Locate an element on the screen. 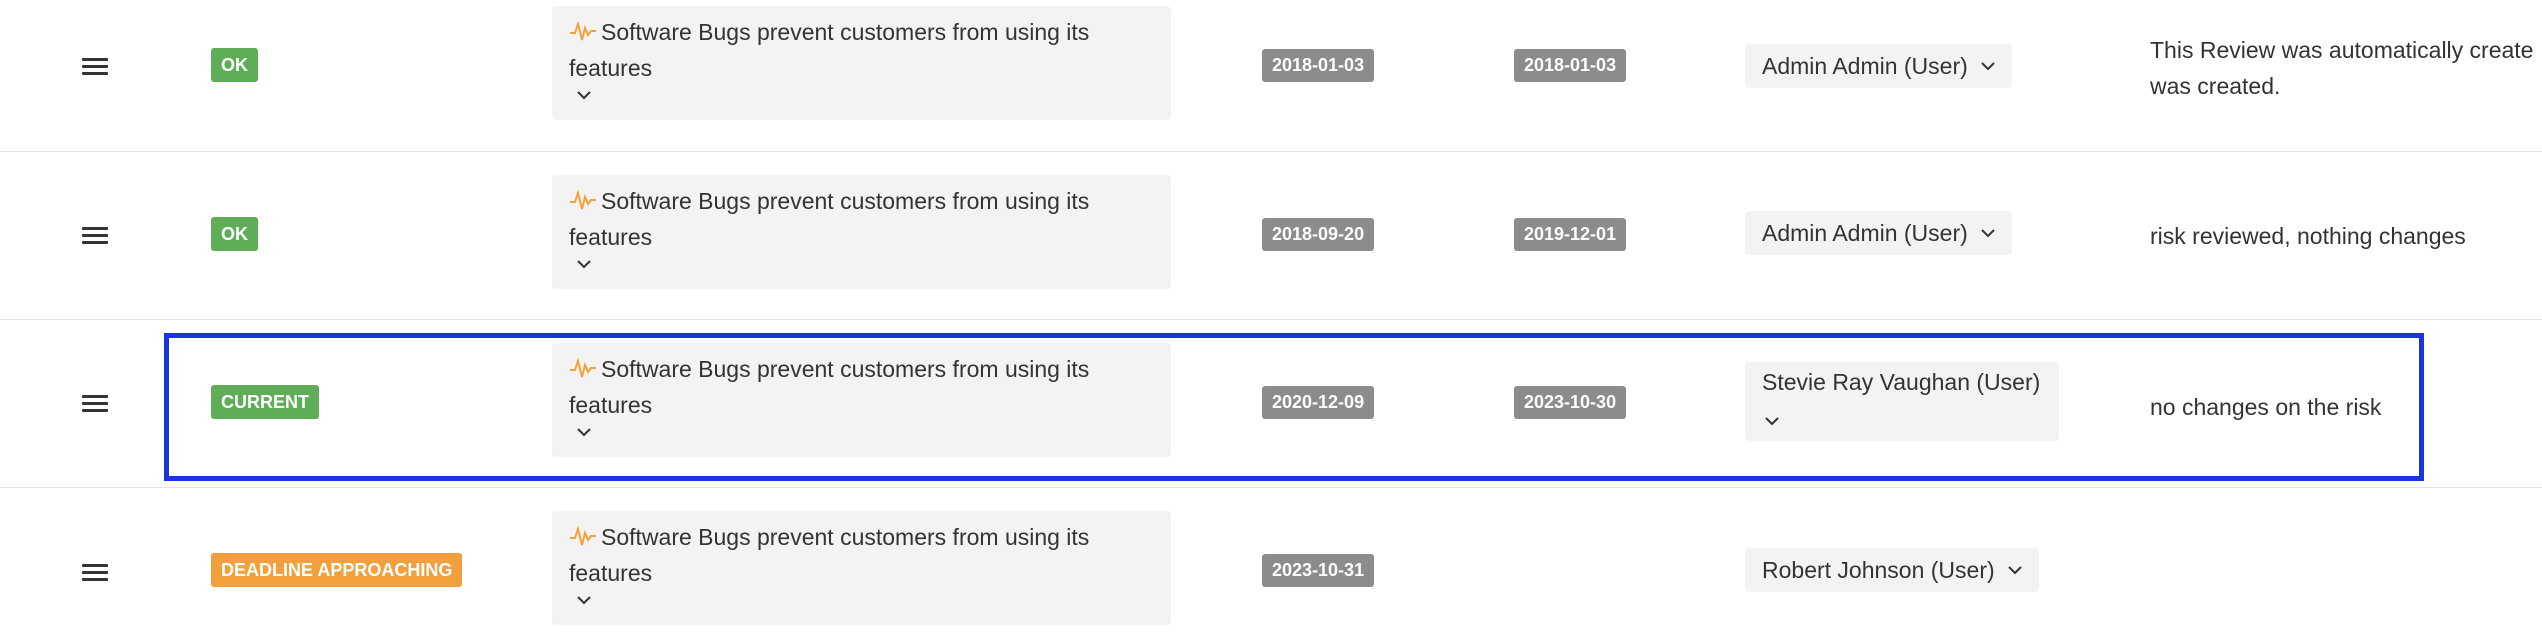 Image resolution: width=2542 pixels, height=642 pixels. review-comment: no changes on the risk is located at coordinates (2265, 407).